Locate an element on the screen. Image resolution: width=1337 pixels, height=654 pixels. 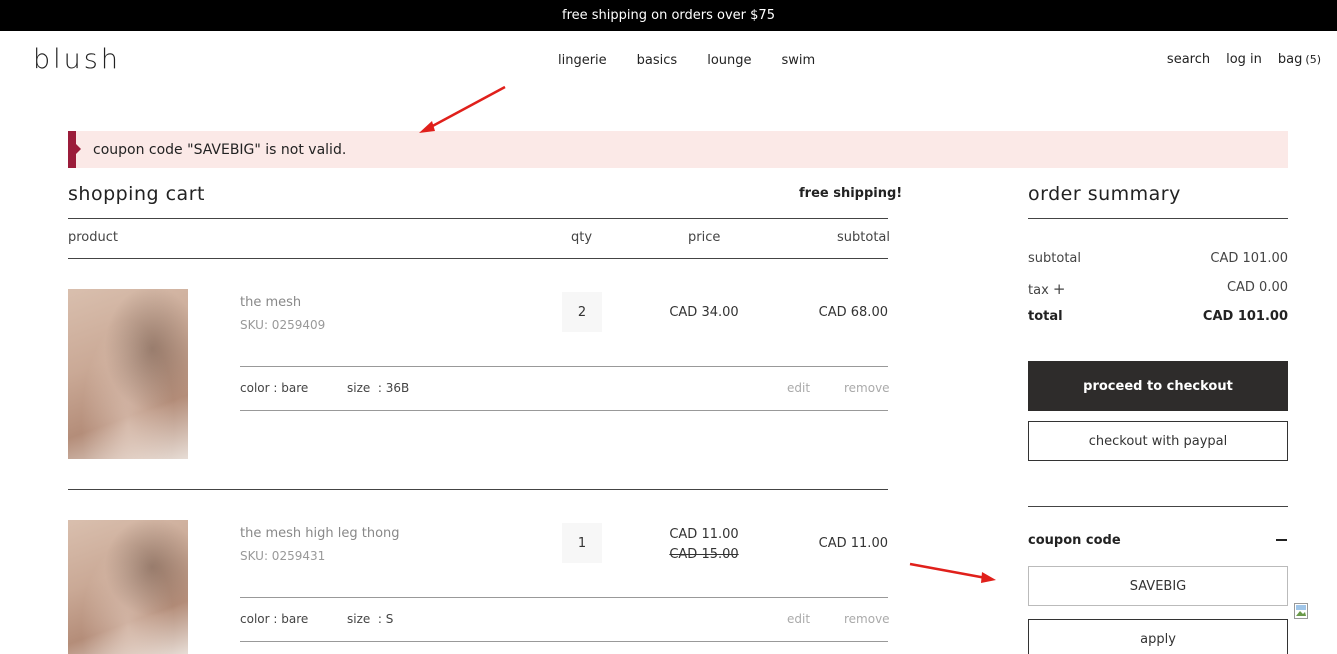
product-sku: SKU: 0259431 is located at coordinates (283, 556).